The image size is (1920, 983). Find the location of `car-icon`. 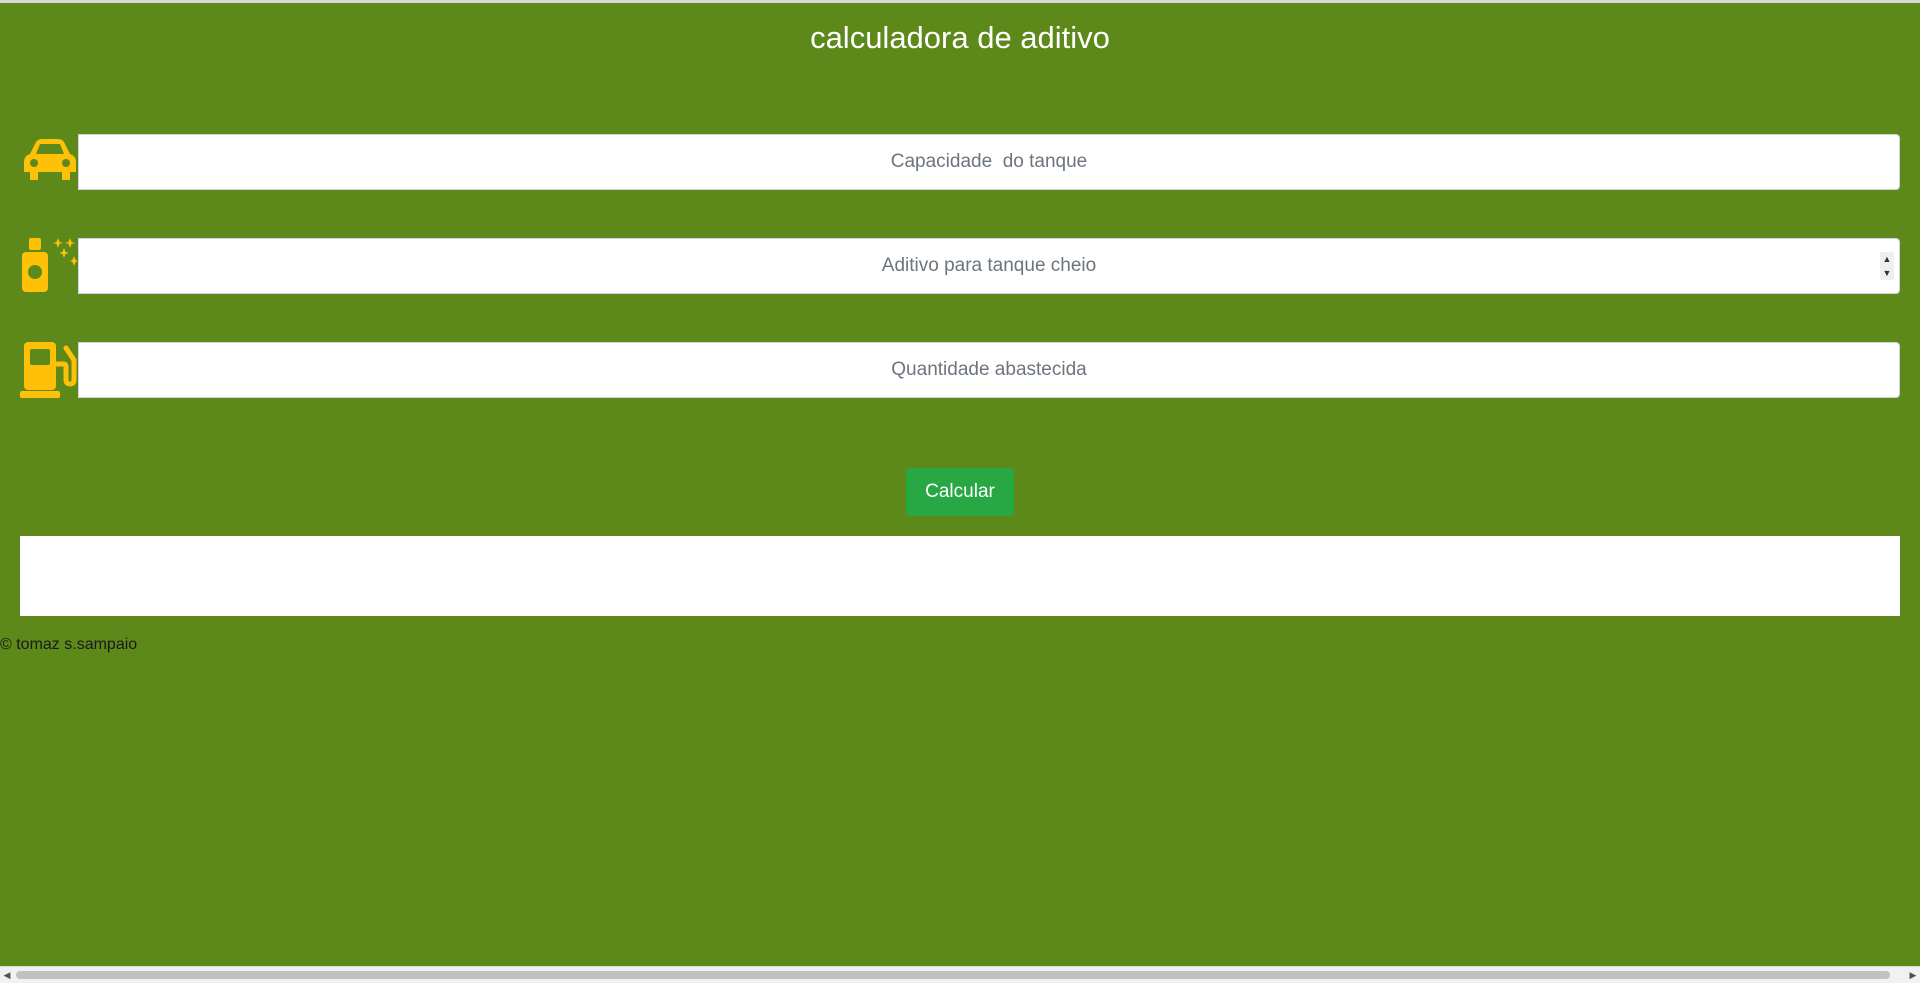

car-icon is located at coordinates (49, 162).